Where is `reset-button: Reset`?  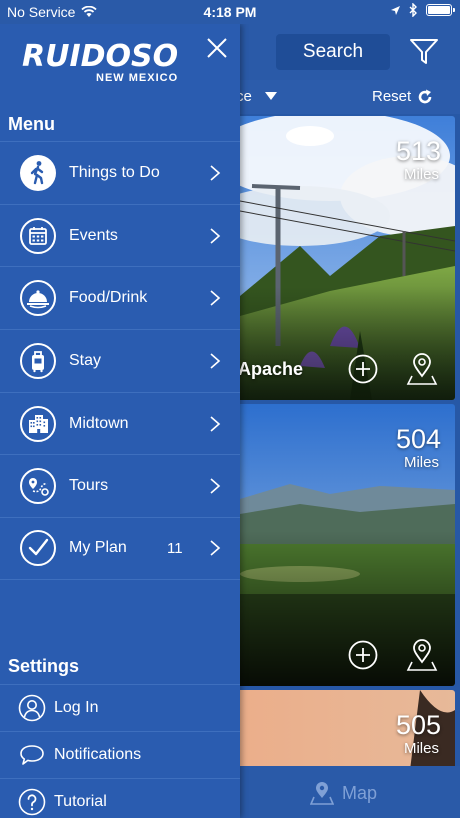
reset-button: Reset is located at coordinates (402, 96).